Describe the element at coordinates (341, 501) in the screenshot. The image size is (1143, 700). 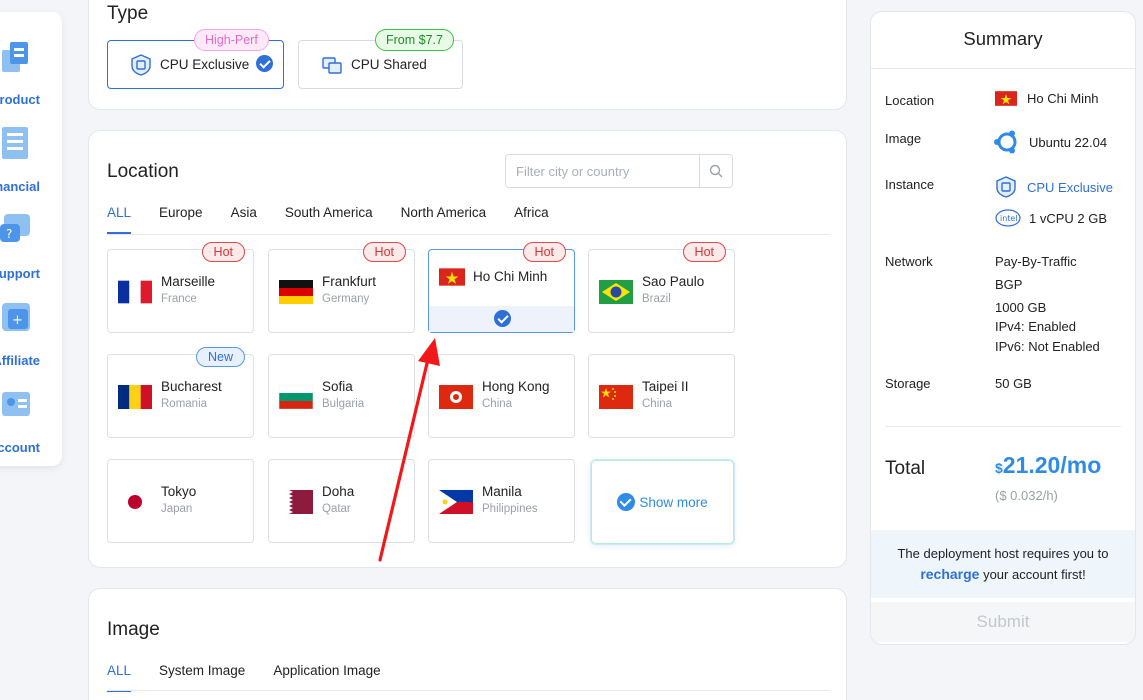
I see `location-doha: Doha Qatar` at that location.